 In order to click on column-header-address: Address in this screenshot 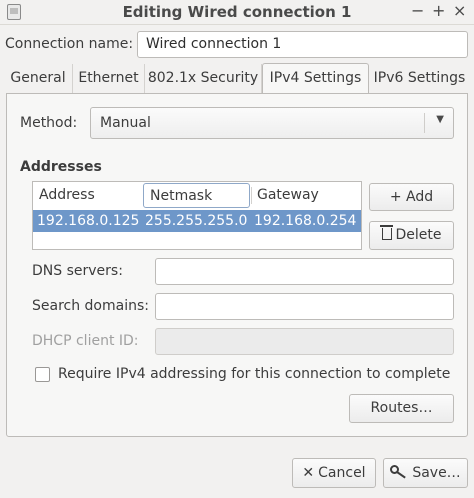, I will do `click(88, 195)`.